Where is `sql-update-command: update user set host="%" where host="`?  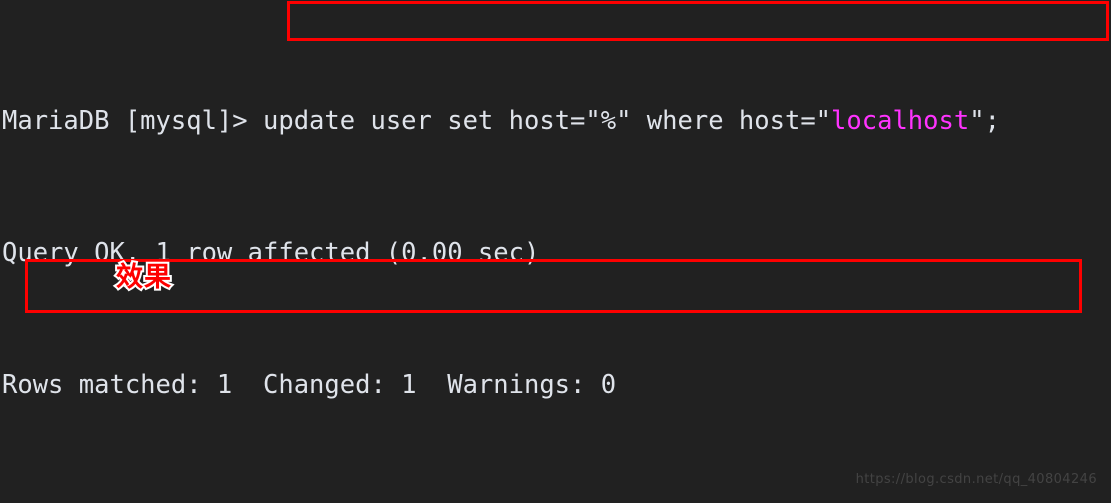
sql-update-command: update user set host="%" where host=" is located at coordinates (547, 121).